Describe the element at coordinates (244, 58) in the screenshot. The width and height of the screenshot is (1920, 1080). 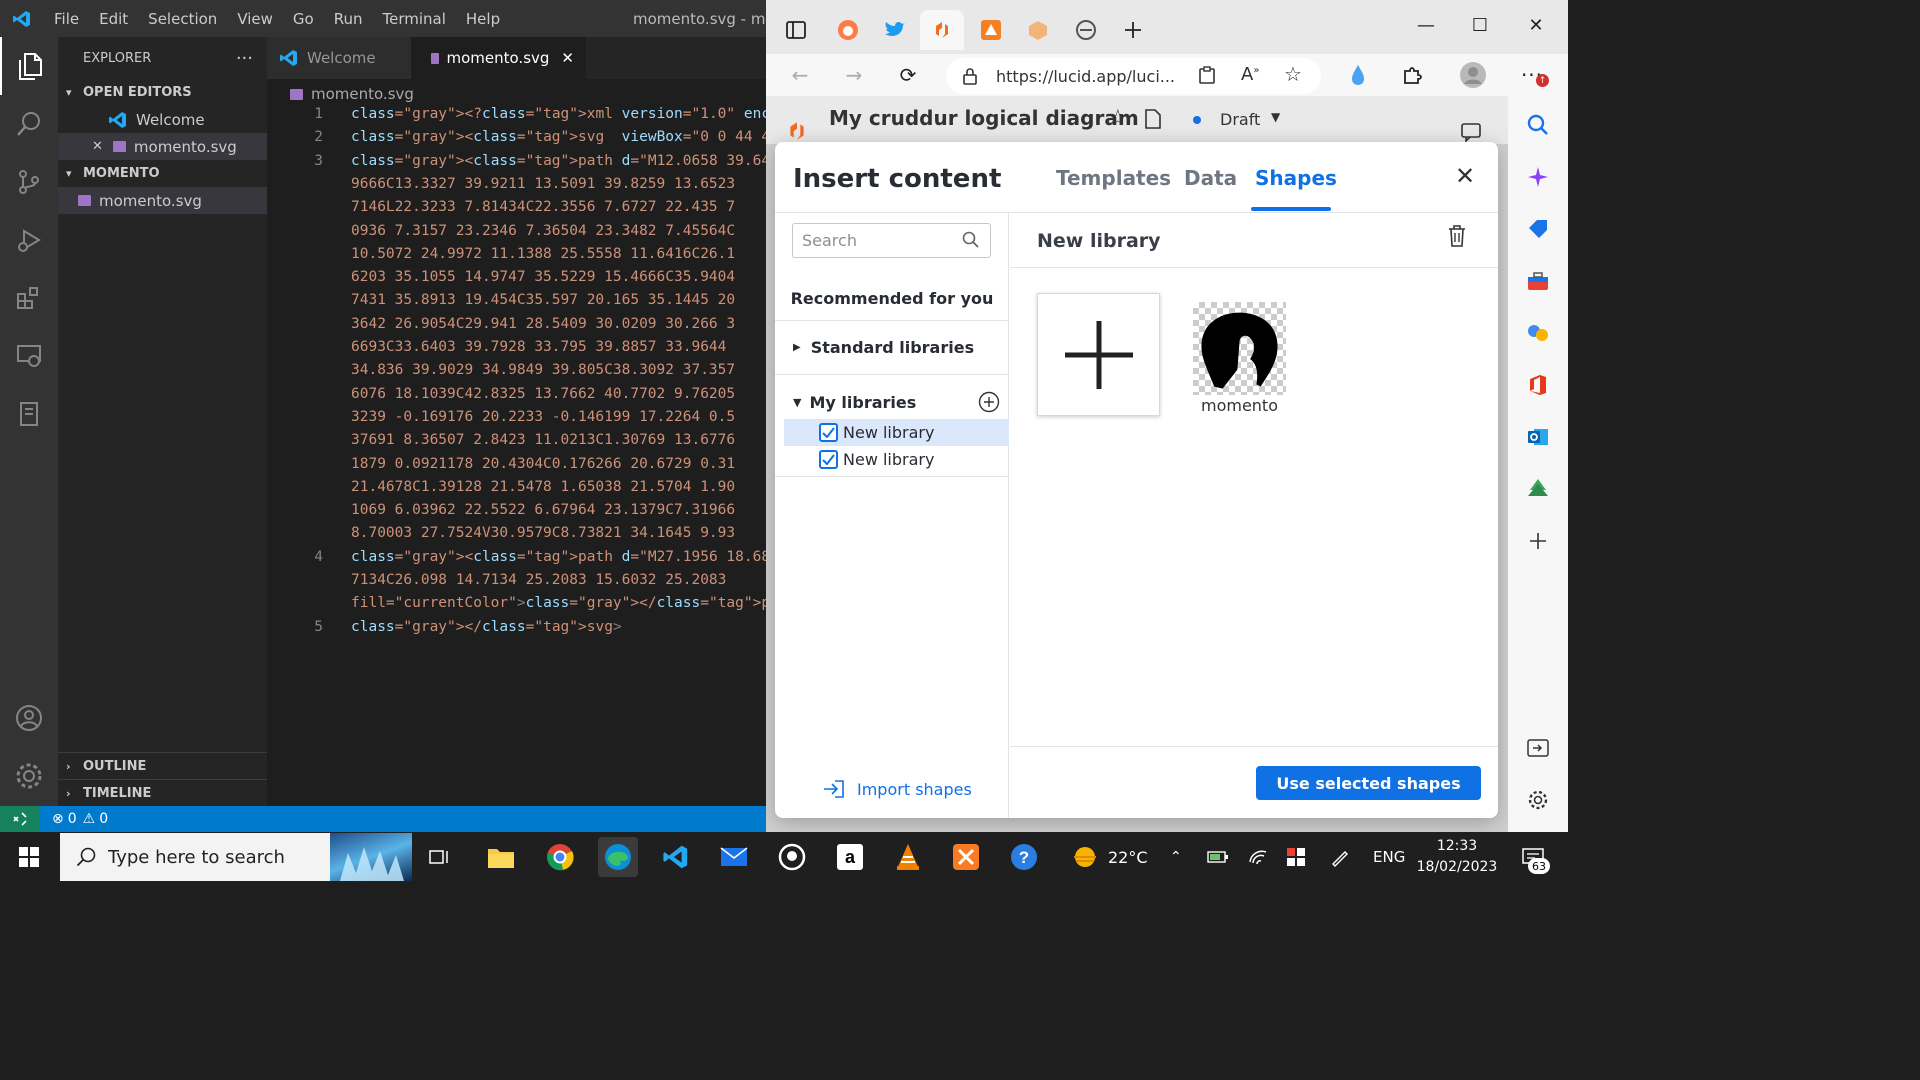
I see `more-actions-icon: ···` at that location.